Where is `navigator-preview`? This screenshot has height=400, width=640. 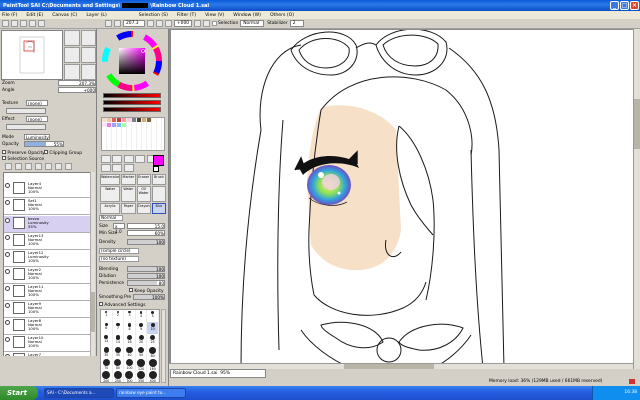 navigator-preview is located at coordinates (32, 55).